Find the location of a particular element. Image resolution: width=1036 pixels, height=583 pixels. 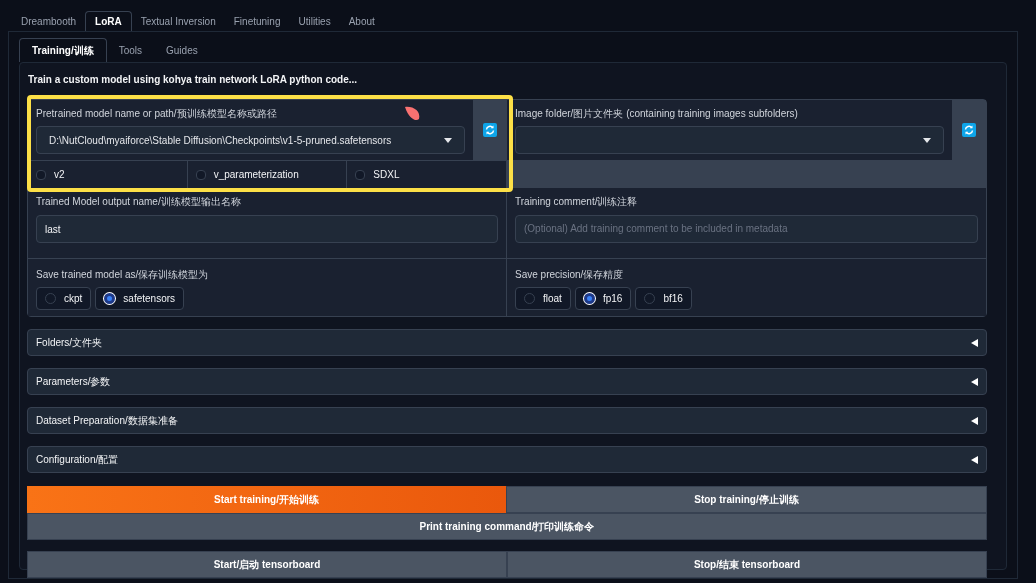

tab: Finetuning is located at coordinates (257, 21).